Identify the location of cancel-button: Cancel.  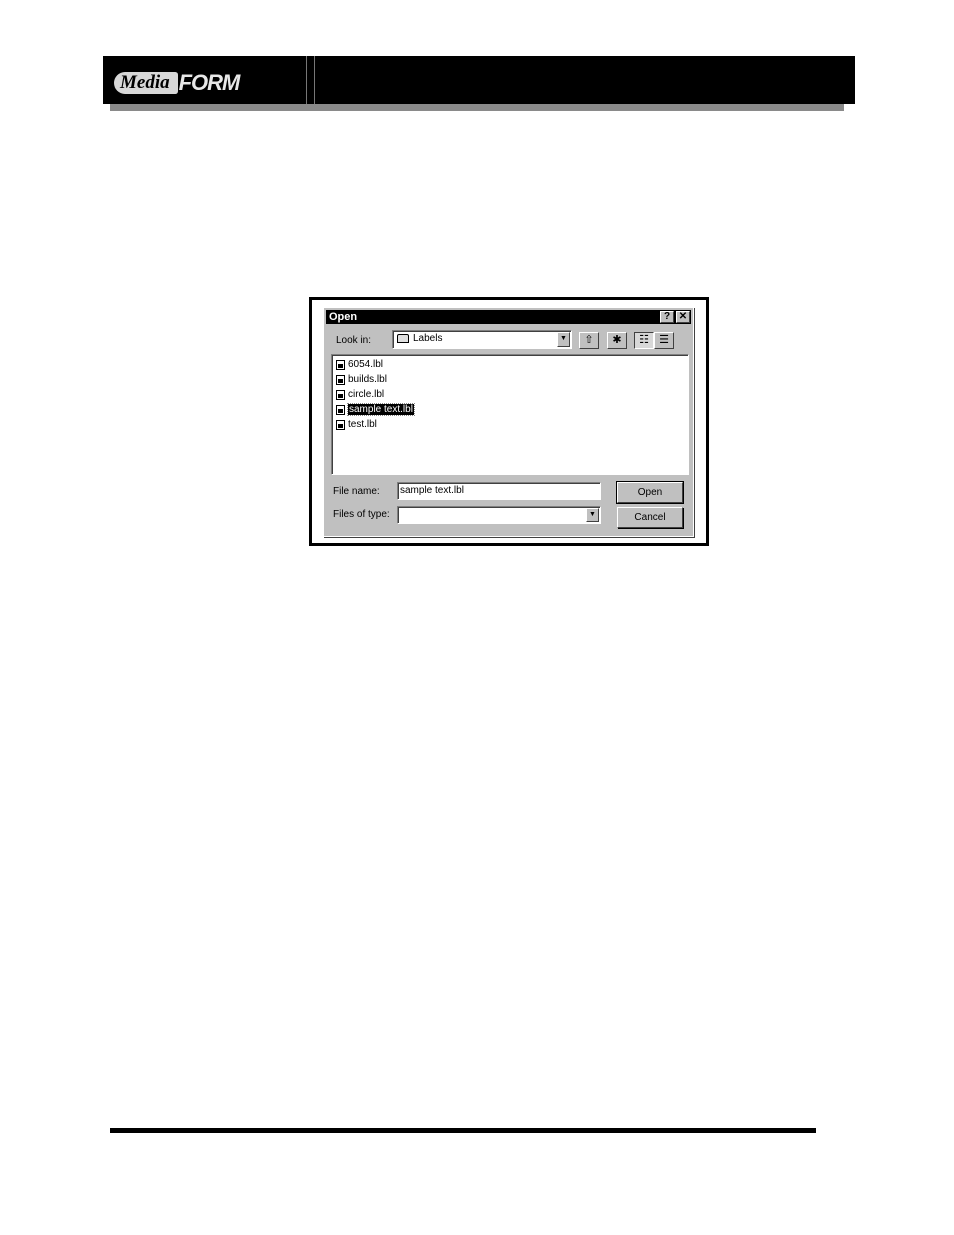
(650, 517).